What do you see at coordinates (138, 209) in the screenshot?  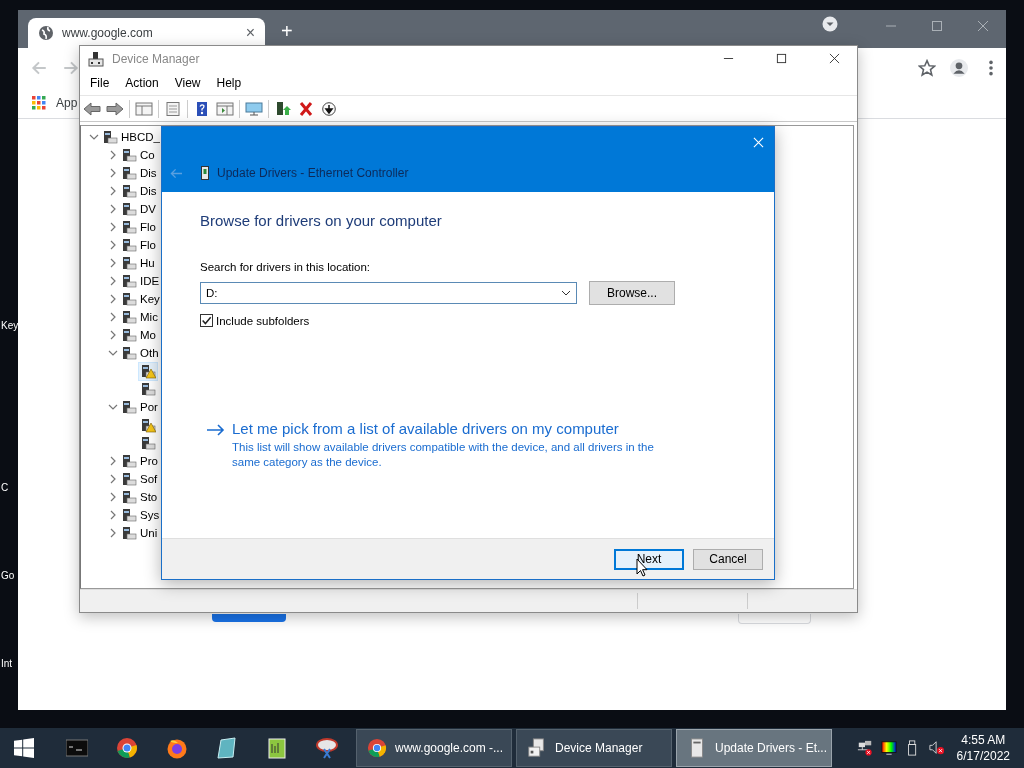 I see `tree-item: DV` at bounding box center [138, 209].